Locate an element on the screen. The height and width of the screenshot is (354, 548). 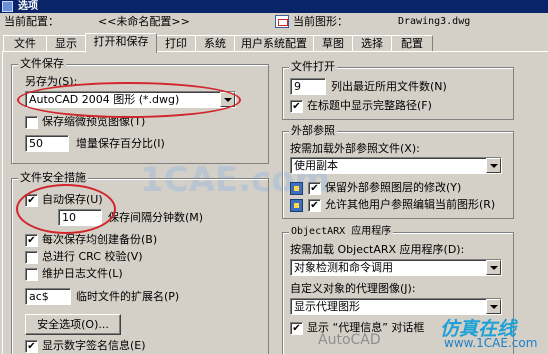
incremental-save-input: 50 is located at coordinates (47, 143).